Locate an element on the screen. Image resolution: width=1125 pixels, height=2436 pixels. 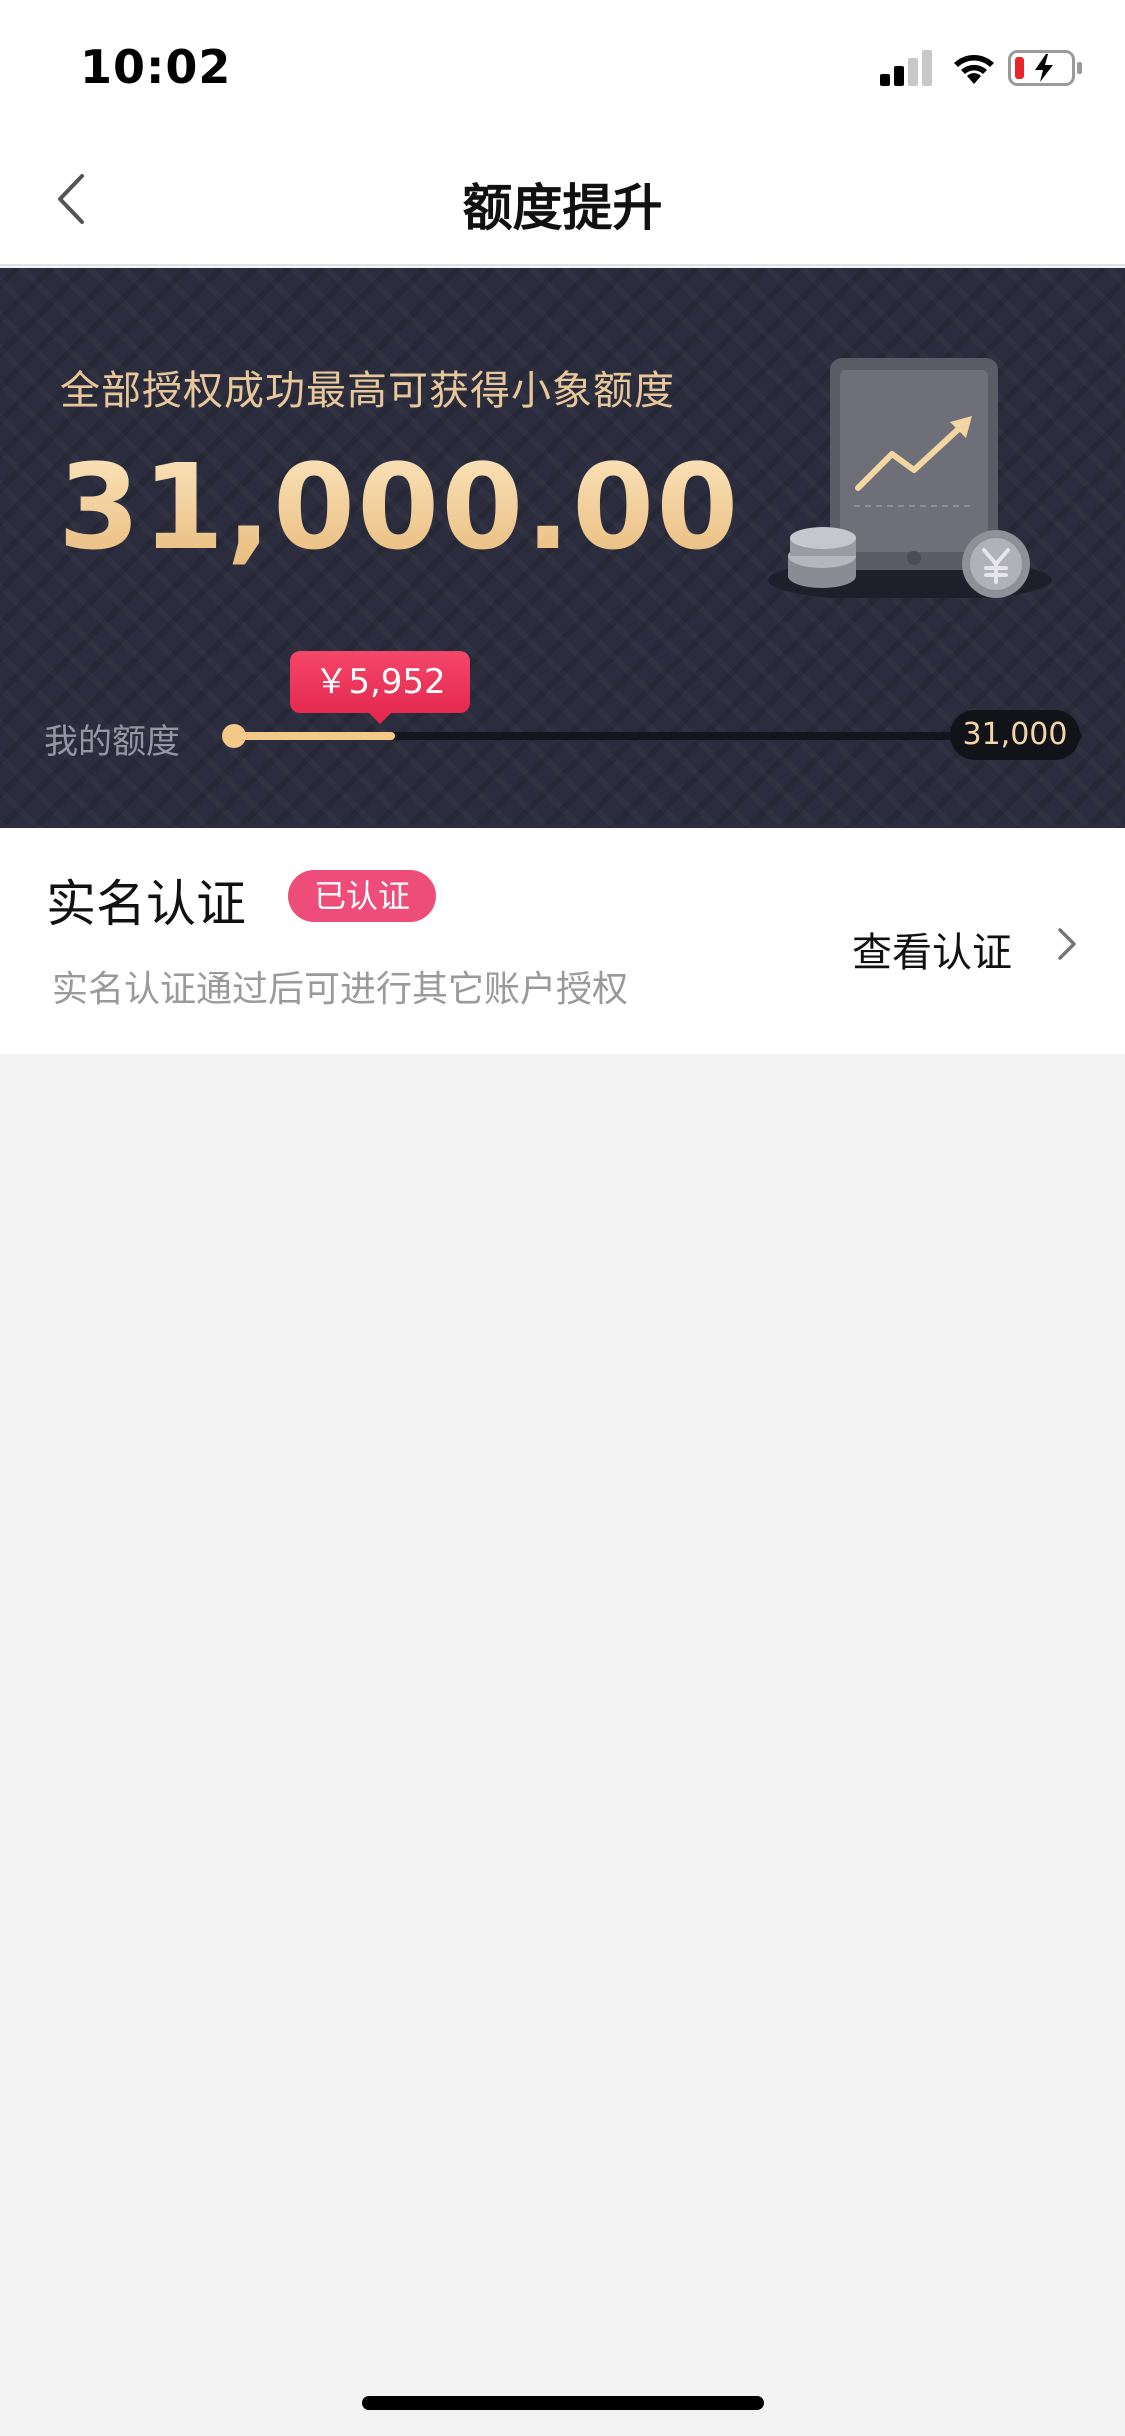
page-title: 额度提升 is located at coordinates (562, 208).